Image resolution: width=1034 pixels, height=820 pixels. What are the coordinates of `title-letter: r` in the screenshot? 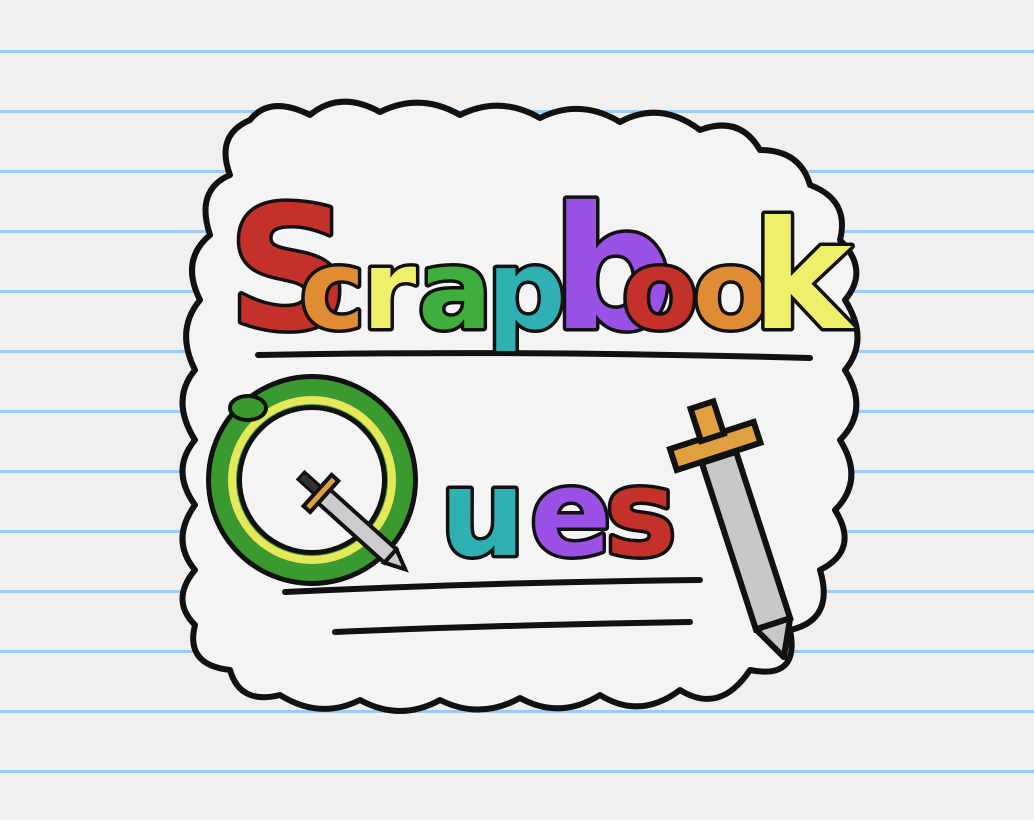 It's located at (389, 290).